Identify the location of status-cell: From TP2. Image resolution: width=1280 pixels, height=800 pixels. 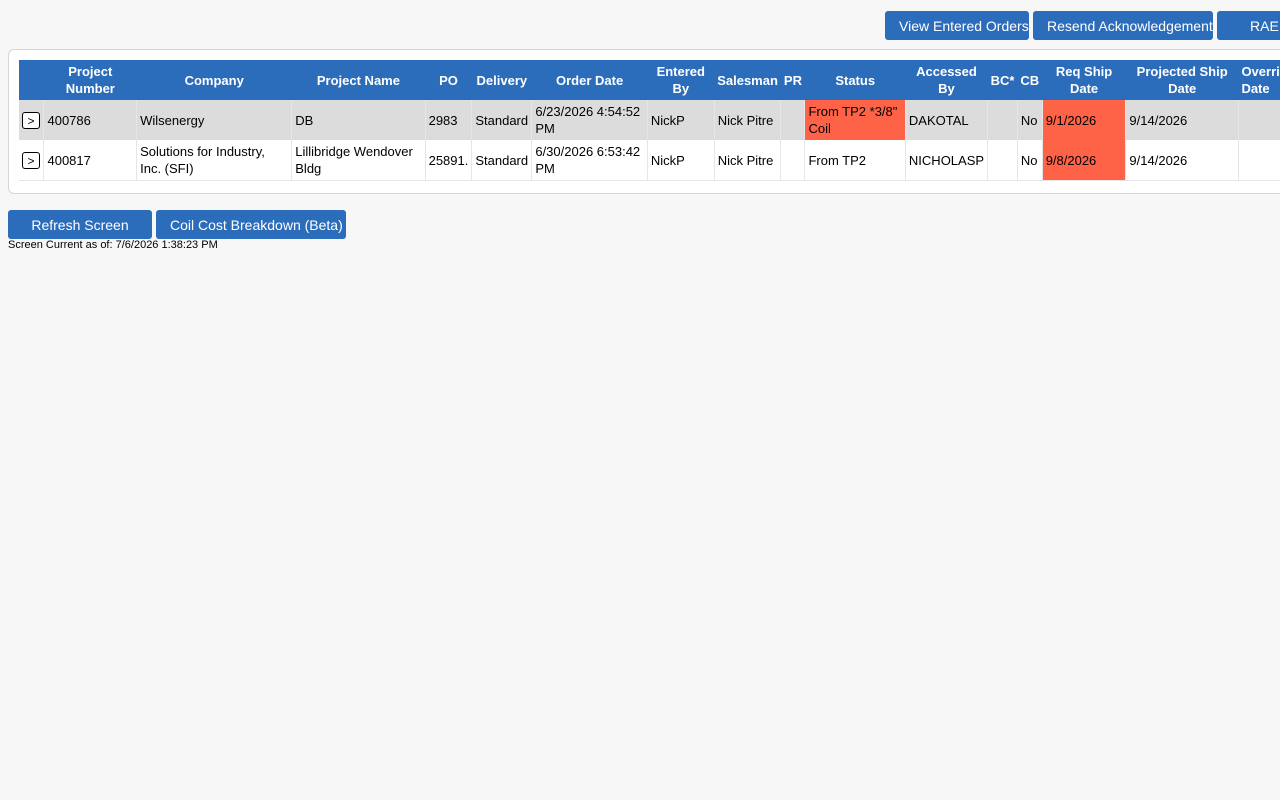
(855, 160).